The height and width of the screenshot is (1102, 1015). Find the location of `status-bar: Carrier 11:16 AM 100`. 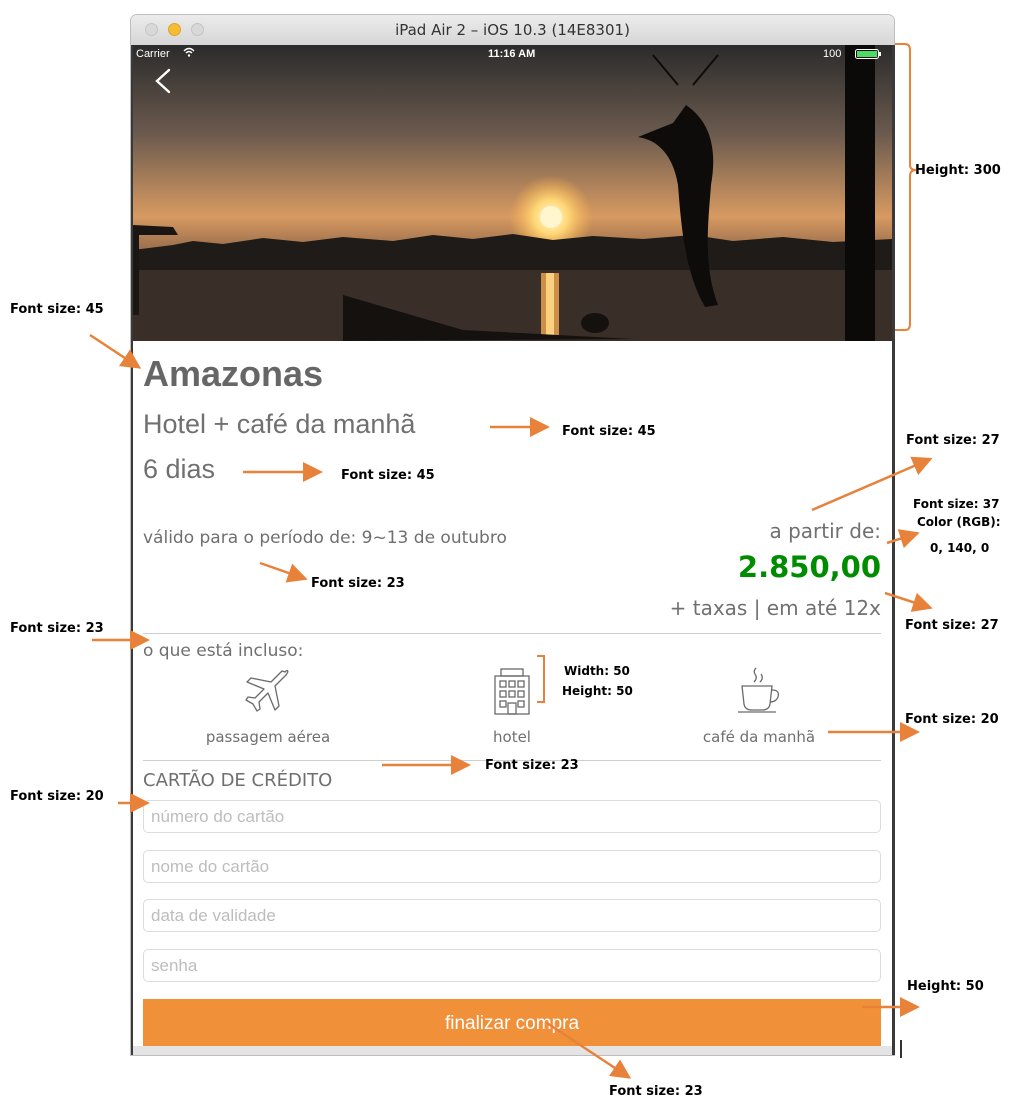

status-bar: Carrier 11:16 AM 100 is located at coordinates (512, 54).